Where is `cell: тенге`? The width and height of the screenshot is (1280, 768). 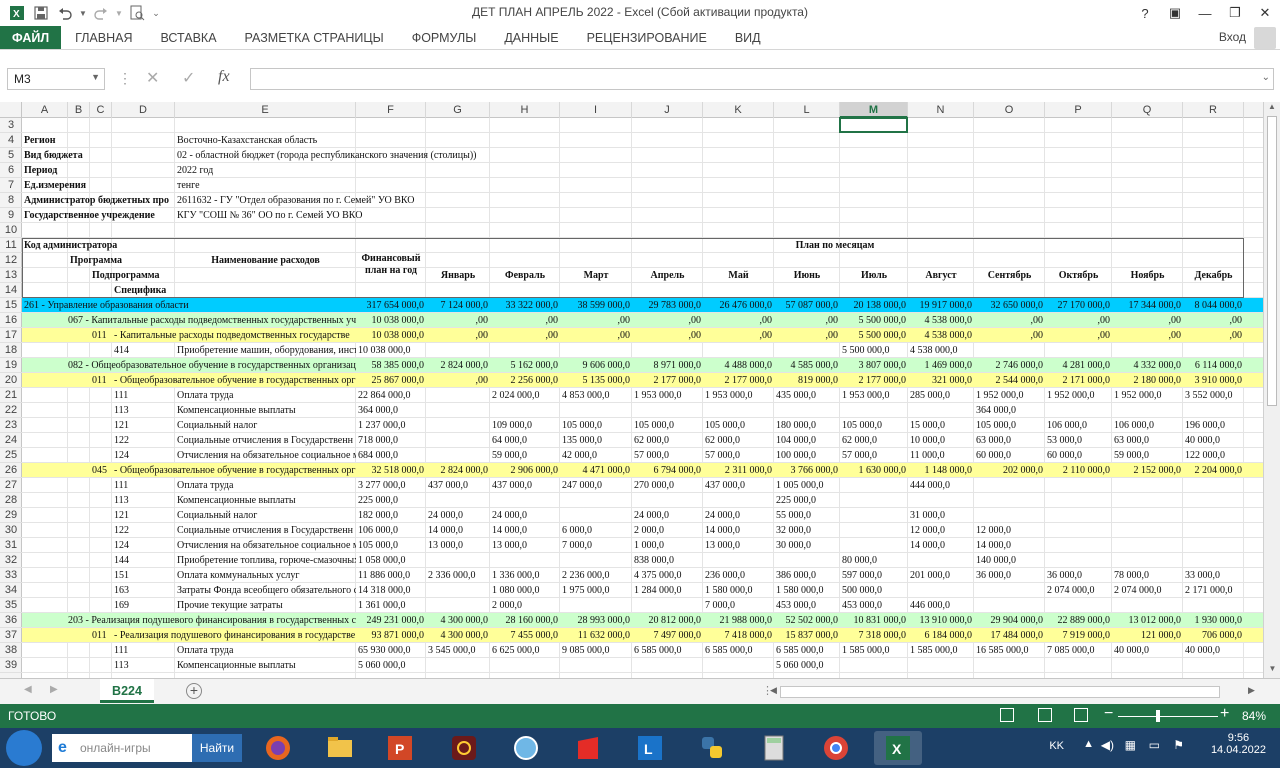 cell: тенге is located at coordinates (403, 185).